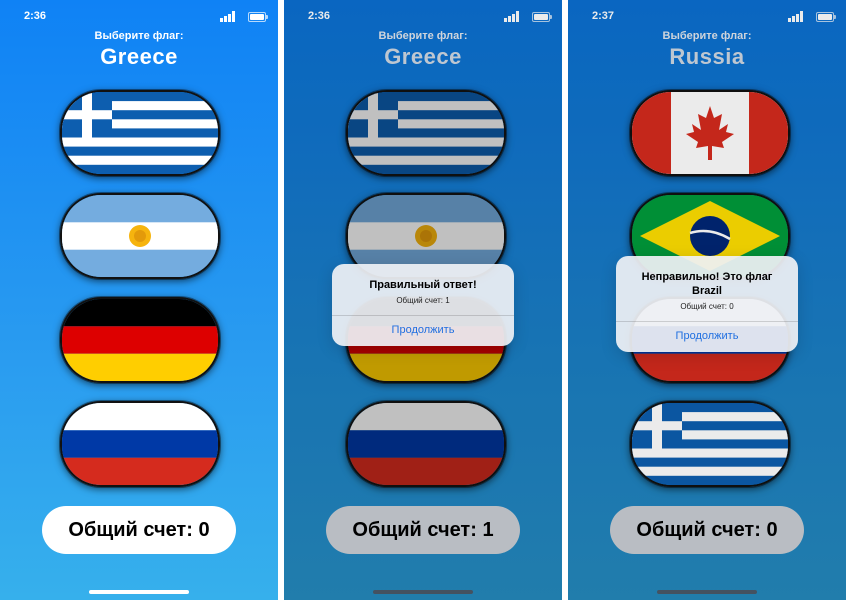 The width and height of the screenshot is (846, 600). I want to click on alert-message: Общий счет: 1, so click(423, 300).